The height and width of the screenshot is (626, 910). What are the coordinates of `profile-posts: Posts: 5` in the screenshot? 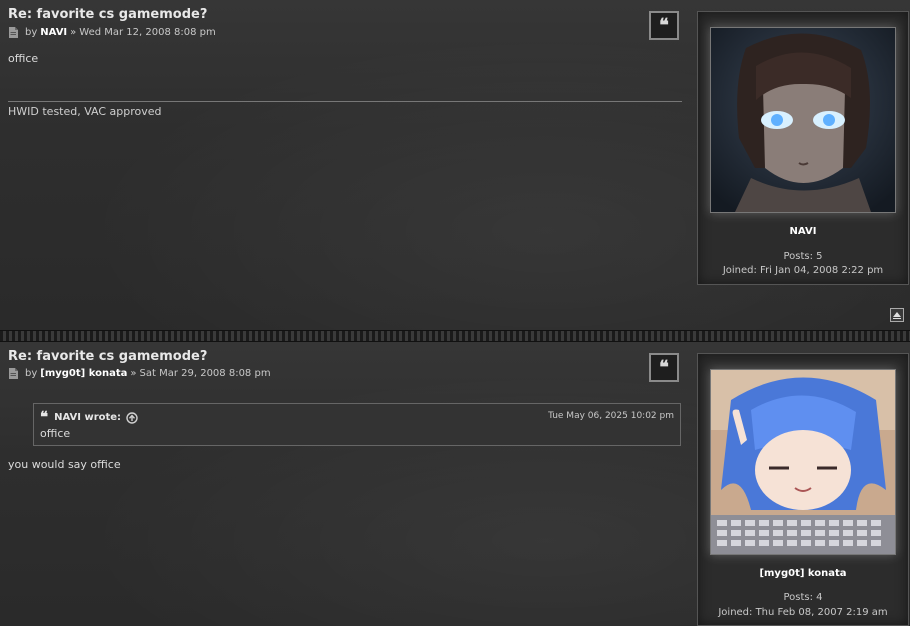 It's located at (803, 256).